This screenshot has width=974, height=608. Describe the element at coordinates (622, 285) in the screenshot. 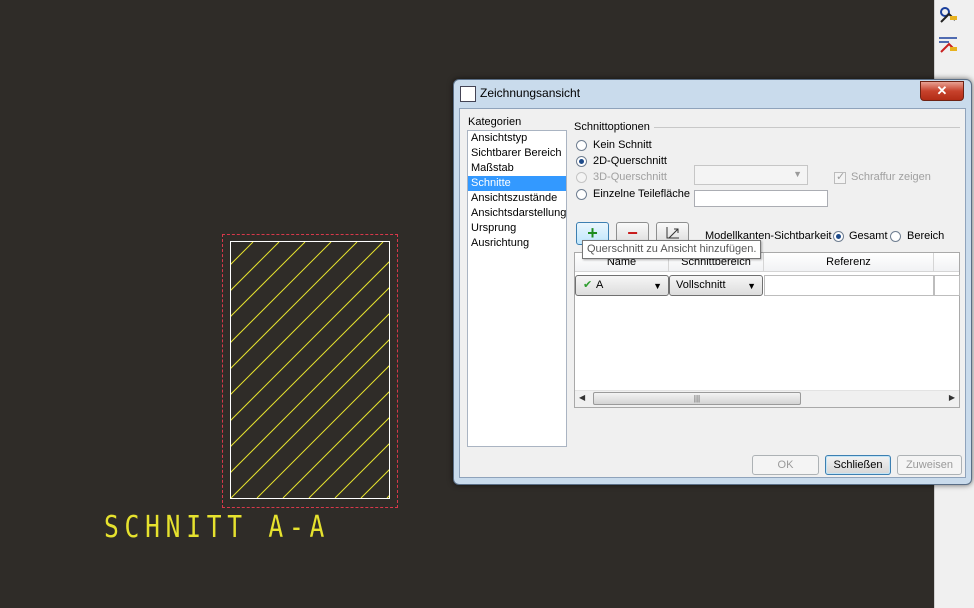

I see `section-name-dropdown: ✔ A ▼` at that location.